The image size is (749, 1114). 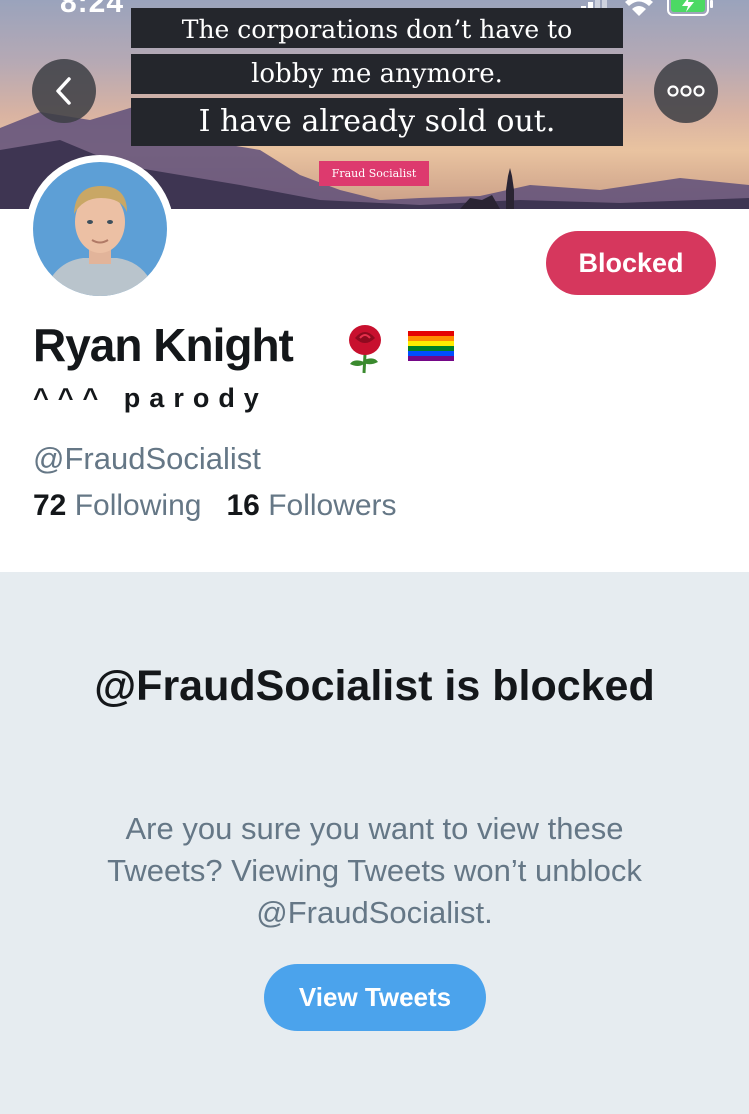 I want to click on followers-count: 16, so click(x=243, y=505).